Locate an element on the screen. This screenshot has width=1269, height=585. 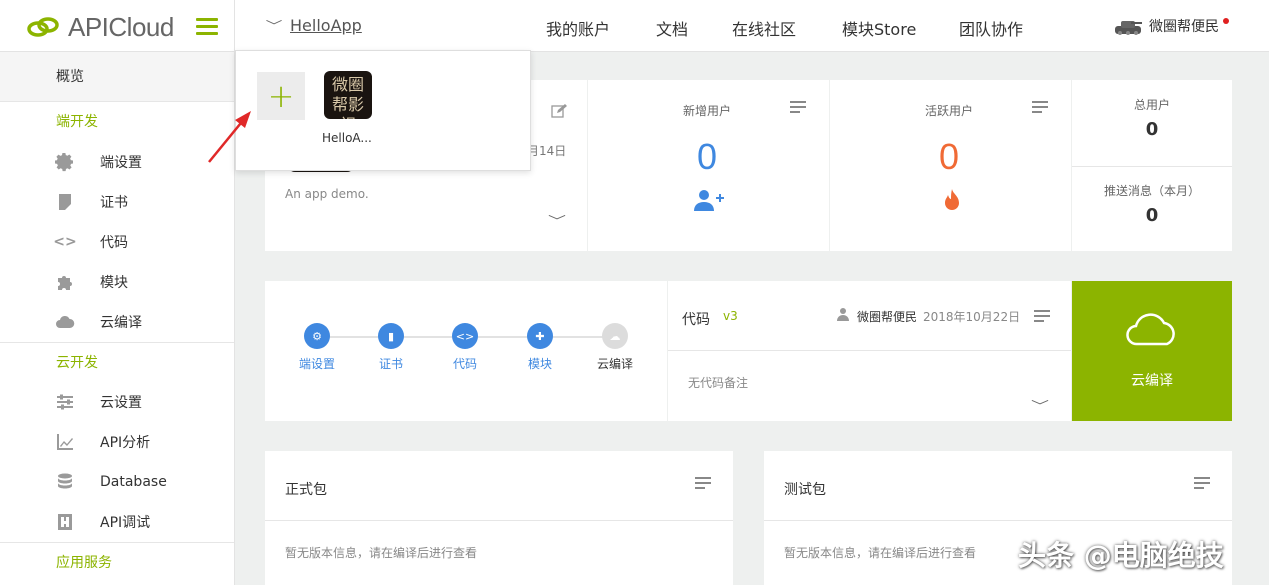
sidebar-item-modules: 模块 is located at coordinates (117, 282).